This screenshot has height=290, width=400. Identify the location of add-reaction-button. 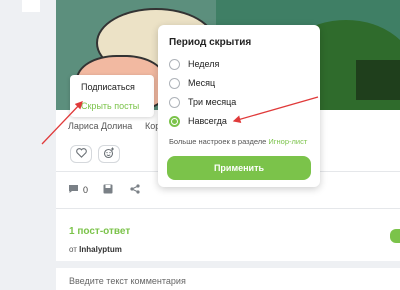
(109, 154).